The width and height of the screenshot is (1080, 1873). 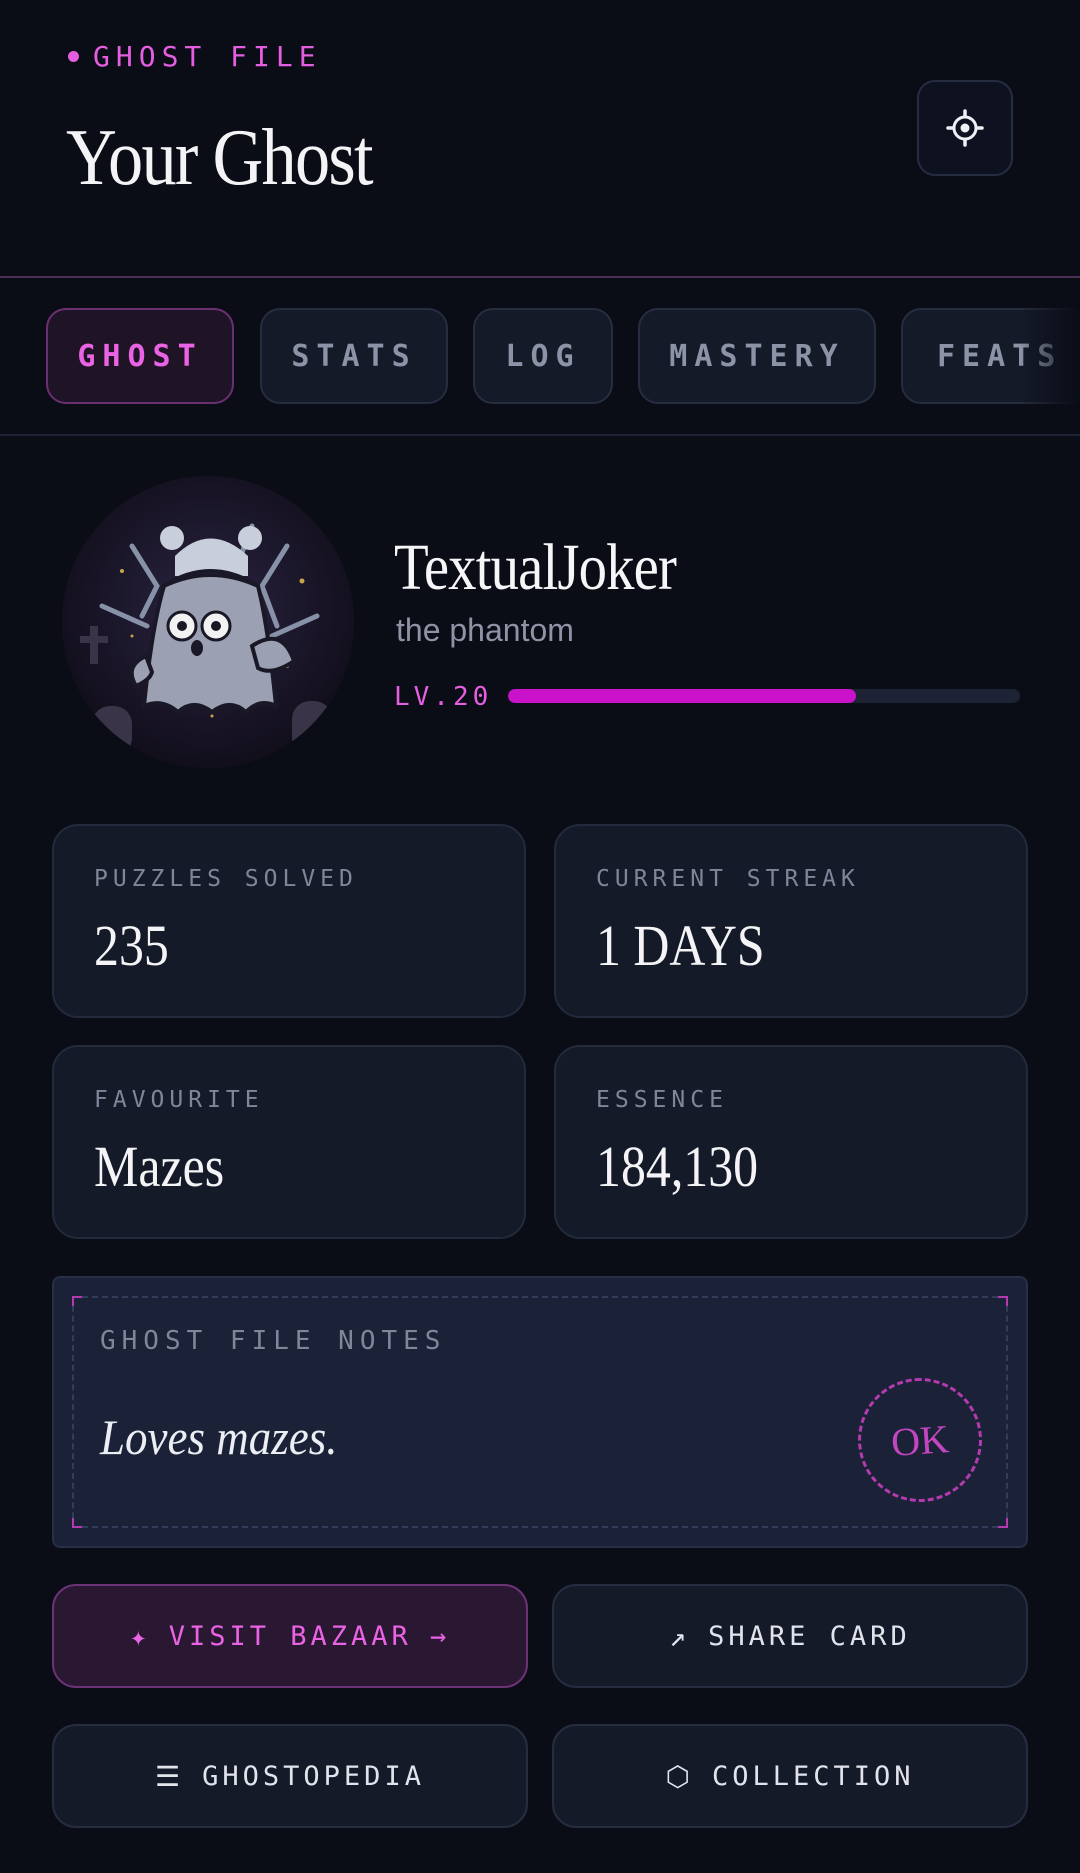 What do you see at coordinates (809, 1636) in the screenshot?
I see `button-label: SHARE CARD` at bounding box center [809, 1636].